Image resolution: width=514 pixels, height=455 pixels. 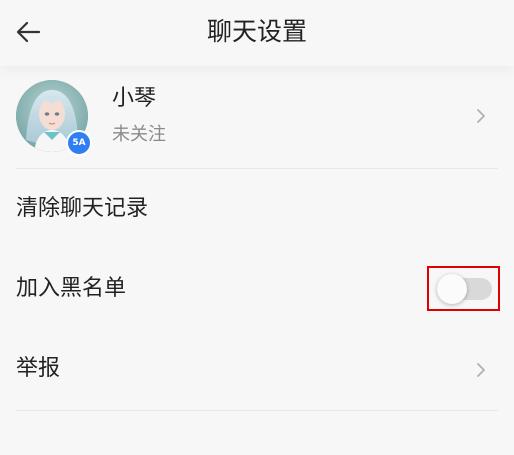 I want to click on verified-badge-icon: 5A, so click(x=79, y=143).